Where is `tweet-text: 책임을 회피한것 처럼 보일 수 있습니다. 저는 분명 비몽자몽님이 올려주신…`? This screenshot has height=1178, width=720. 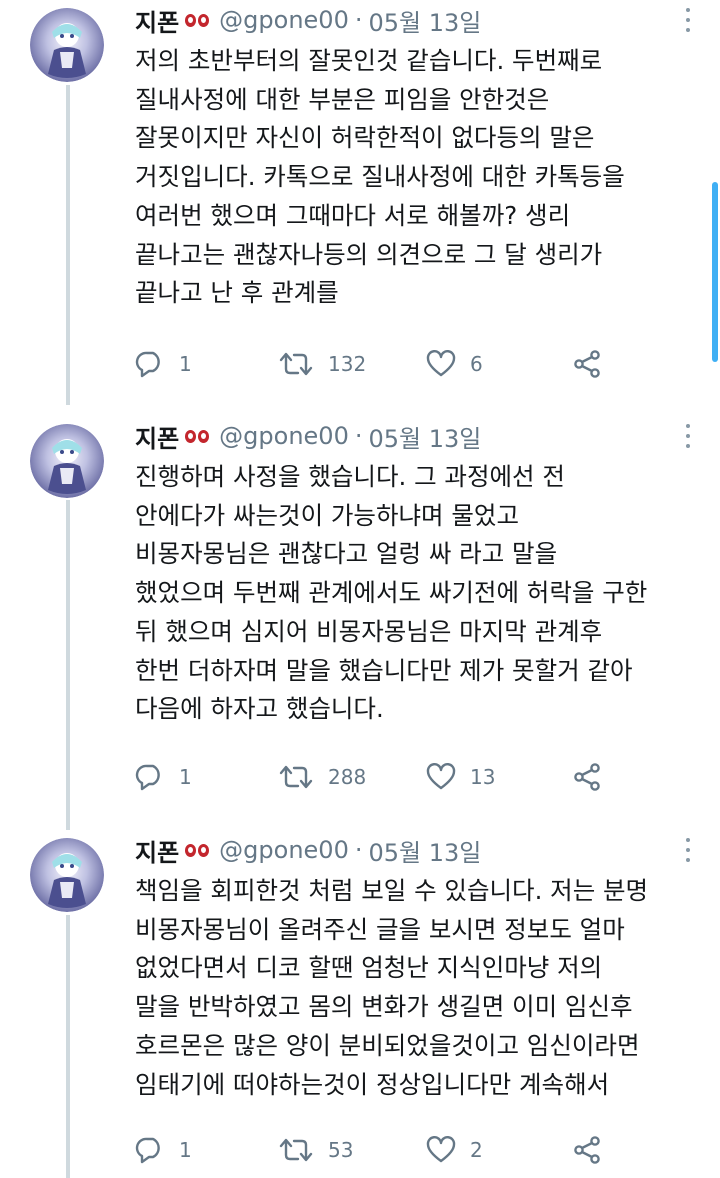 tweet-text: 책임을 회피한것 처럼 보일 수 있습니다. 저는 분명 비몽자몽님이 올려주신… is located at coordinates (392, 987).